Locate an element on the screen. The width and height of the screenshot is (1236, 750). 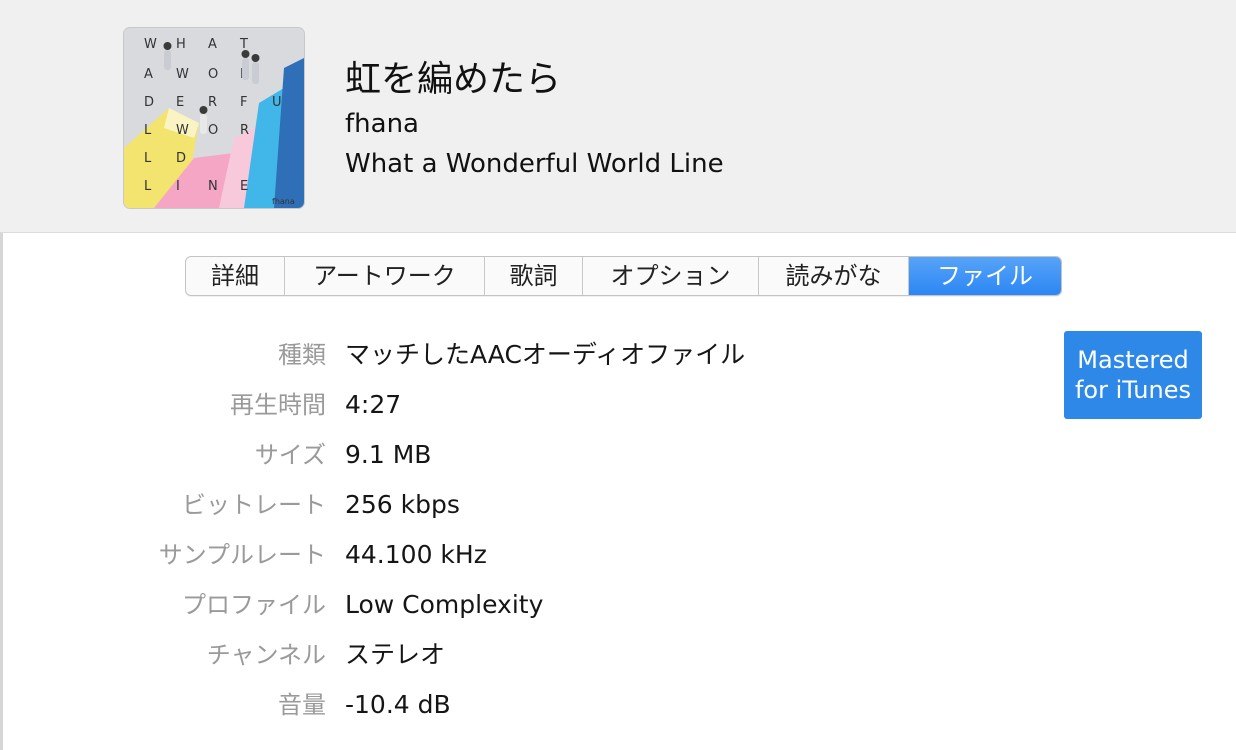
tab-lyrics: 歌詞 is located at coordinates (534, 276).